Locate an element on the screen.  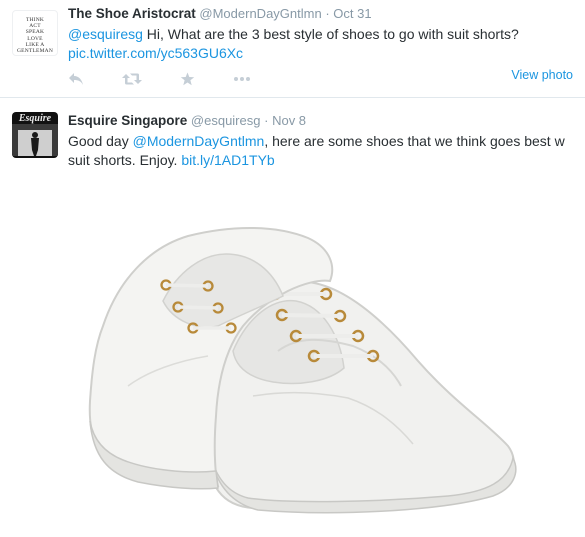
mention-link: @ModernDayGntlmn is located at coordinates (199, 141).